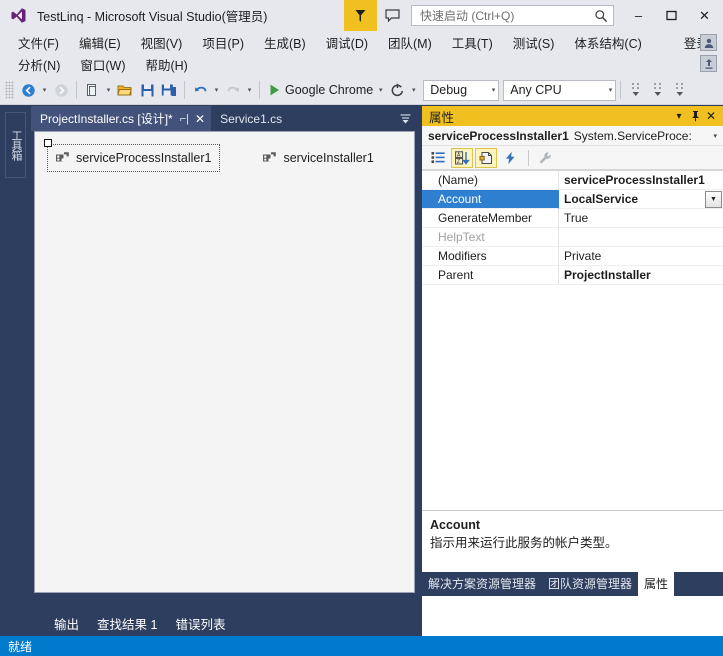 The height and width of the screenshot is (656, 723). I want to click on pin-icon: ⌐|, so click(184, 119).